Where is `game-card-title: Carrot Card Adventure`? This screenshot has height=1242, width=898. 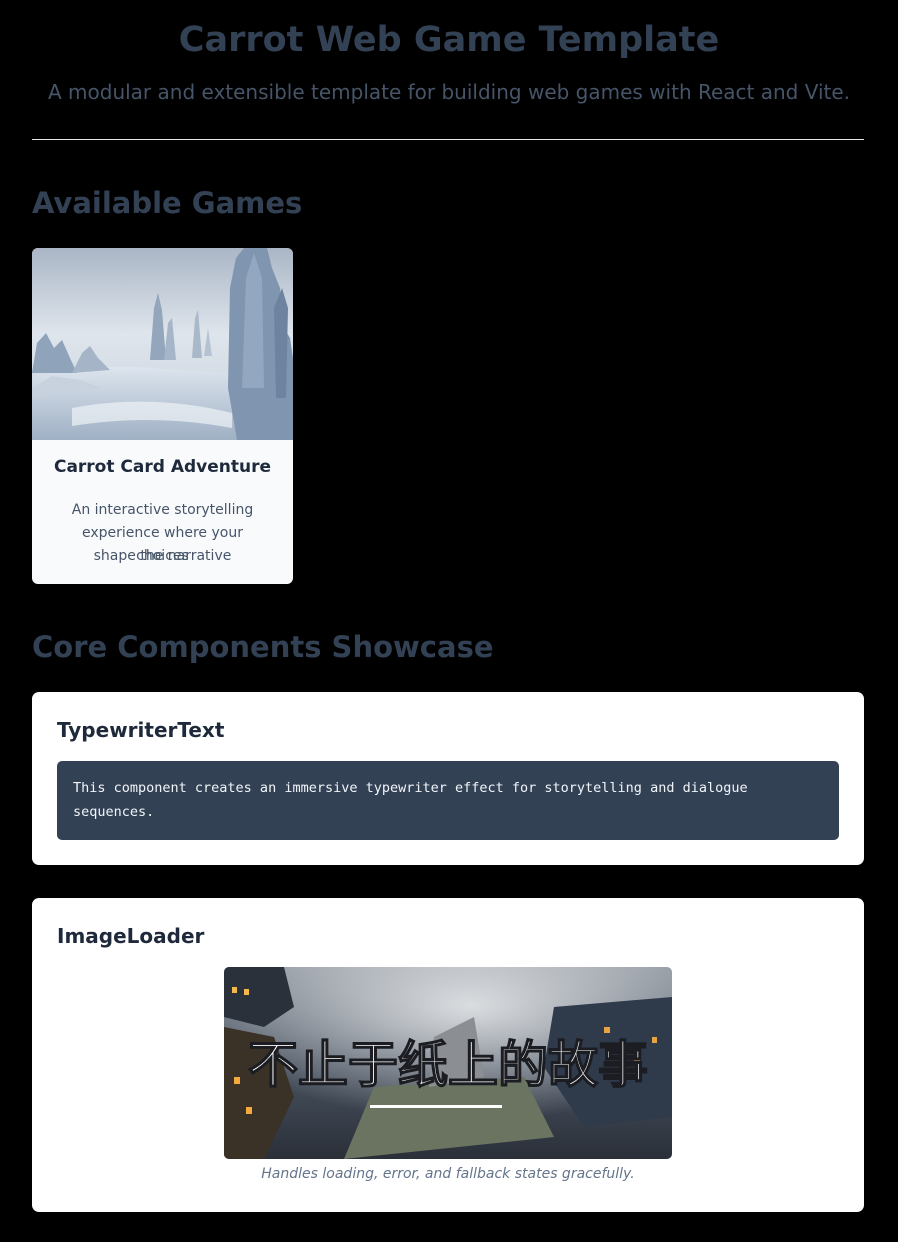
game-card-title: Carrot Card Adventure is located at coordinates (162, 467).